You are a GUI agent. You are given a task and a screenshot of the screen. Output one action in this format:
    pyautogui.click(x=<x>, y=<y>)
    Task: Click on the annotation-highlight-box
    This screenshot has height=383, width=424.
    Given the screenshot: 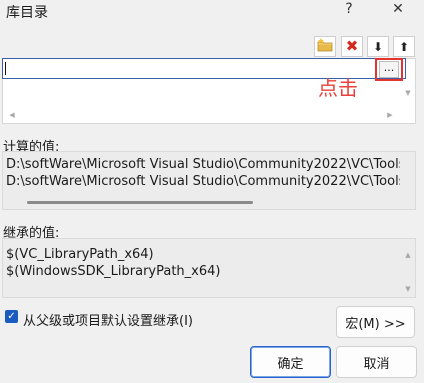 What is the action you would take?
    pyautogui.click(x=389, y=69)
    